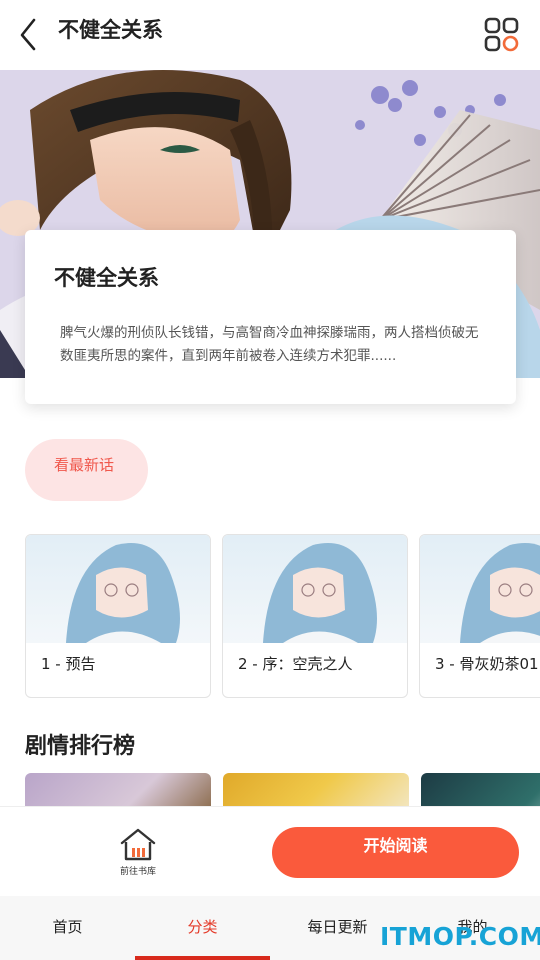 This screenshot has width=540, height=960. I want to click on episode-title: 3 - 骨灰奶茶01, so click(487, 664).